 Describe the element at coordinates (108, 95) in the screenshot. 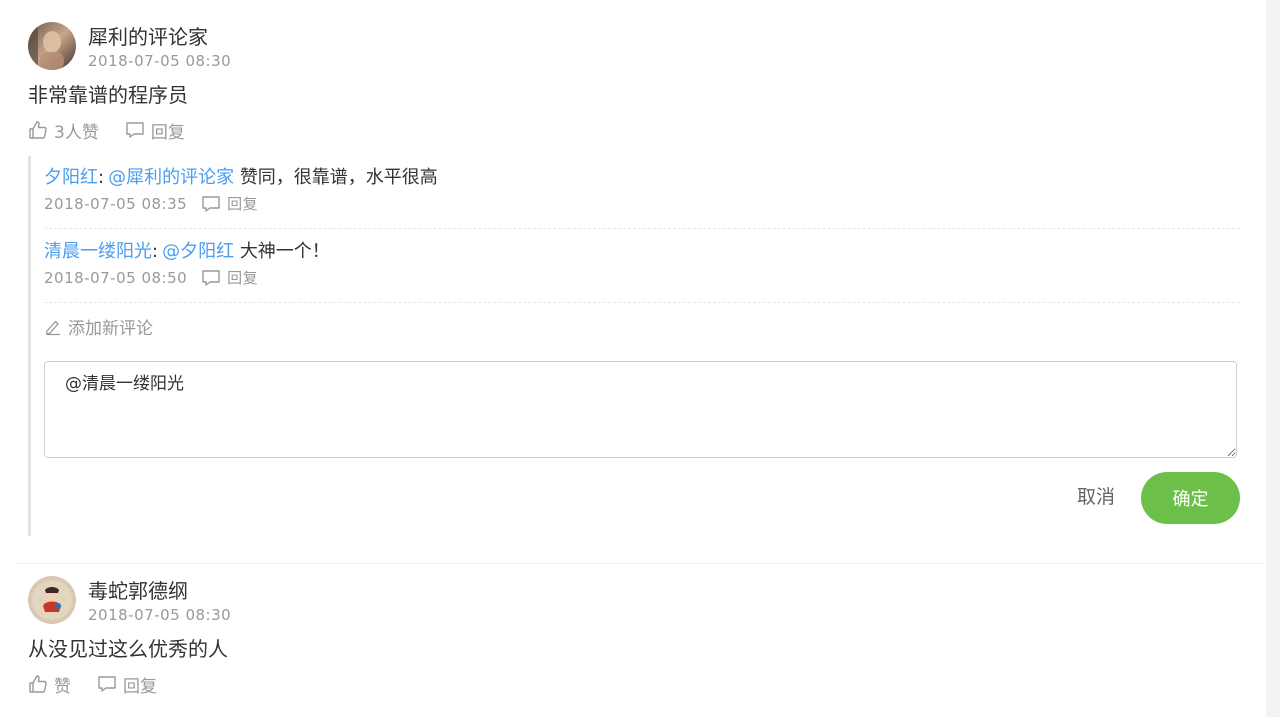

I see `comment-content: 非常靠谱的程序员` at that location.